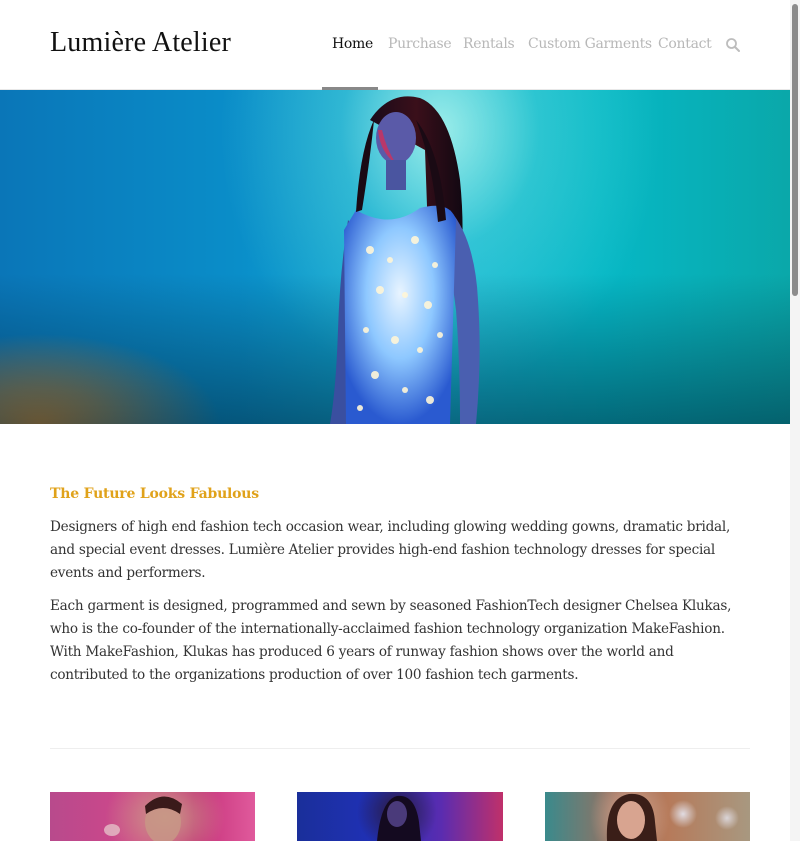  I want to click on section-divider, so click(400, 748).